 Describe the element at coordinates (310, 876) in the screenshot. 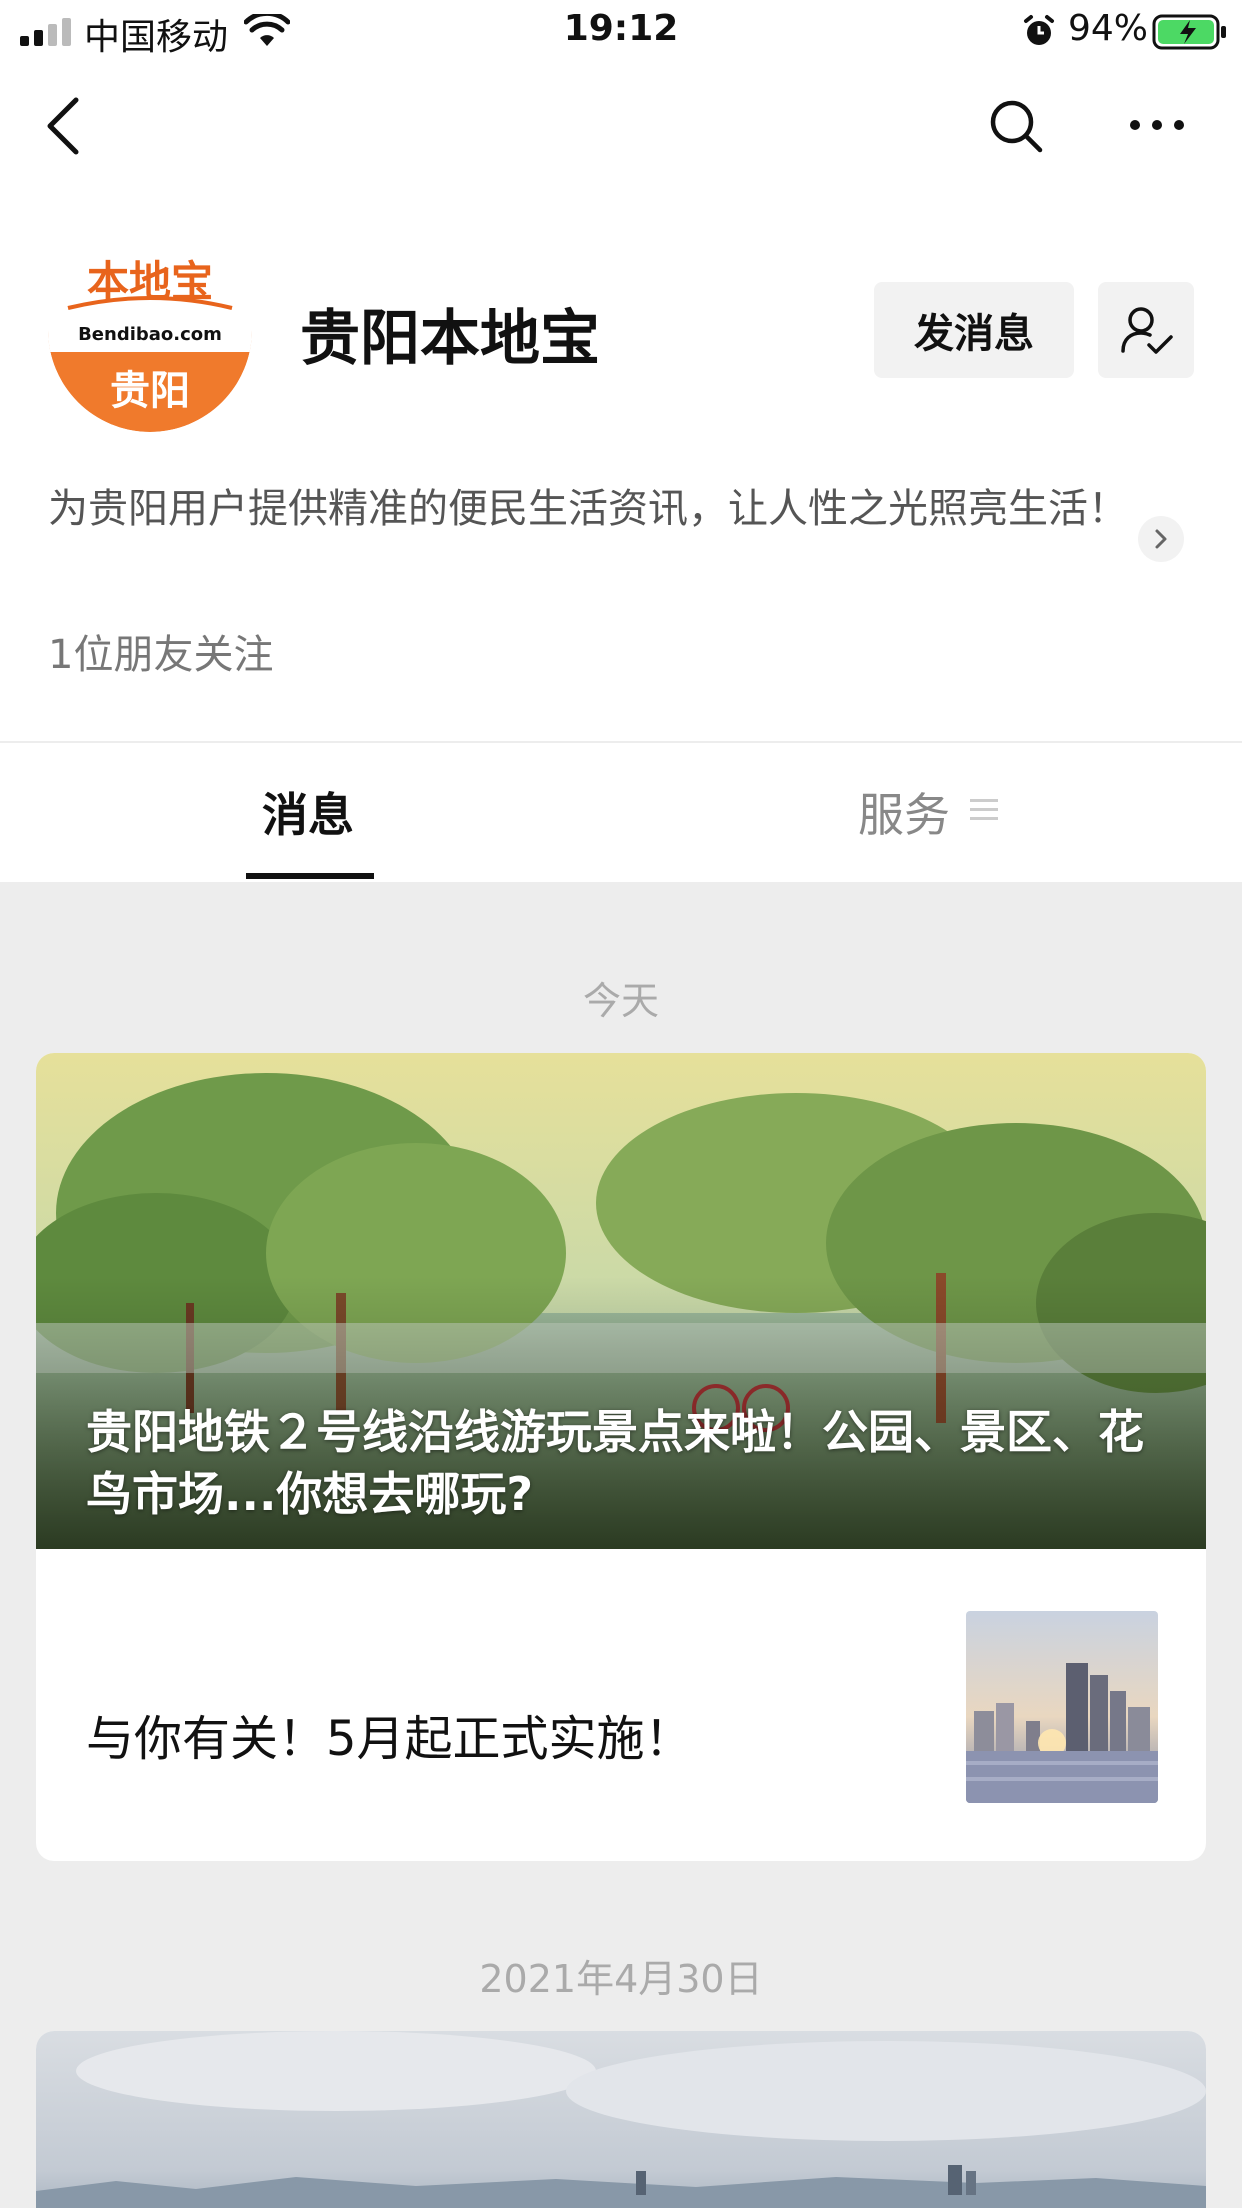

I see `tab-active-indicator` at that location.